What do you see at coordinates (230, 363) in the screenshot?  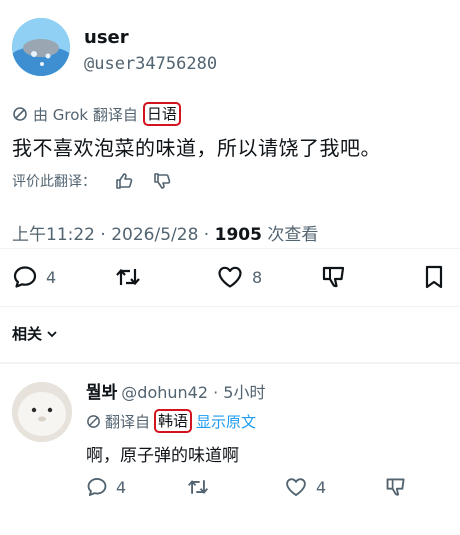 I see `section-divider` at bounding box center [230, 363].